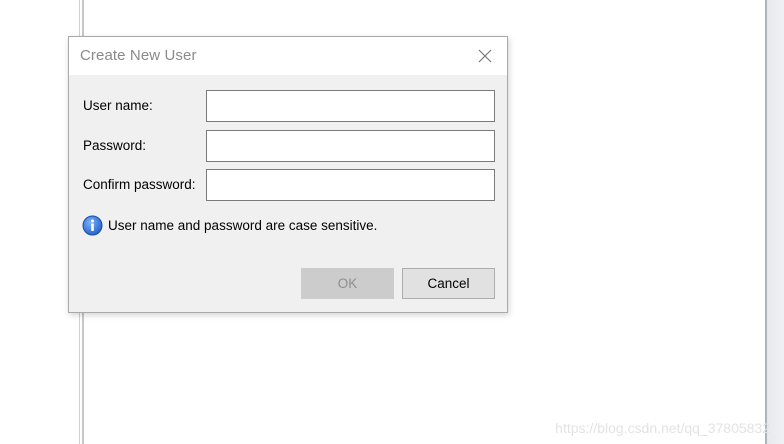  I want to click on confirm-password-row: Confirm password:, so click(290, 185).